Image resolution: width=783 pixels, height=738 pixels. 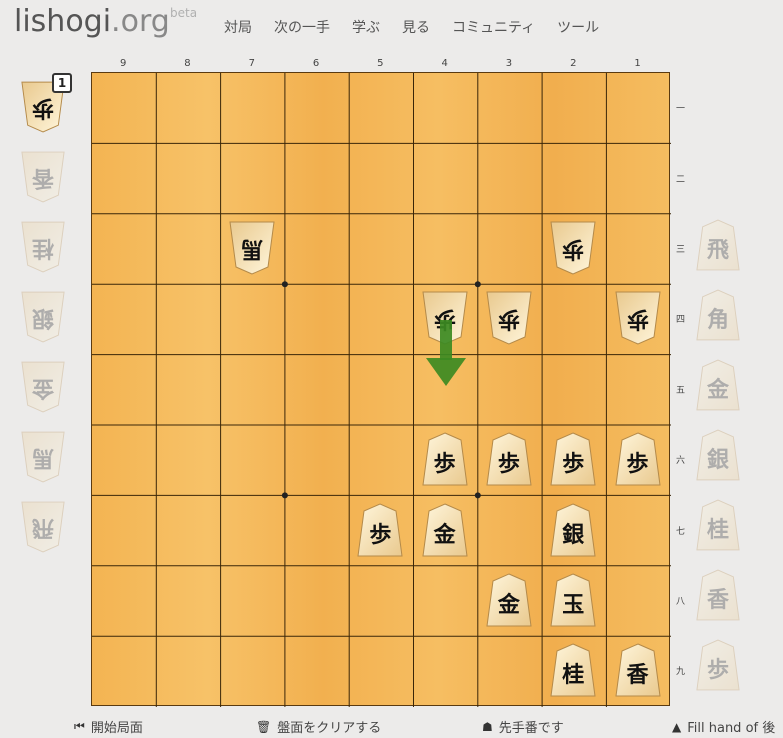 What do you see at coordinates (62, 83) in the screenshot?
I see `spare-count-badge: 1` at bounding box center [62, 83].